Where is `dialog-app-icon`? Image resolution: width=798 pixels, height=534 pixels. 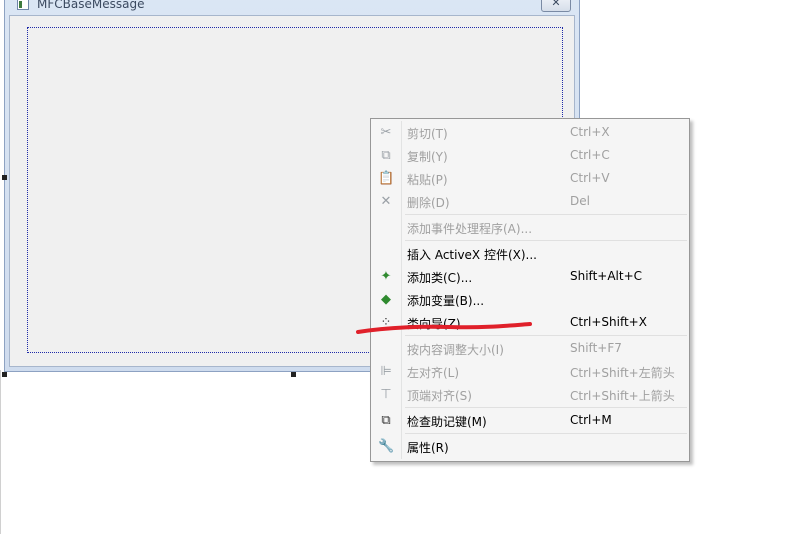
dialog-app-icon is located at coordinates (23, 5).